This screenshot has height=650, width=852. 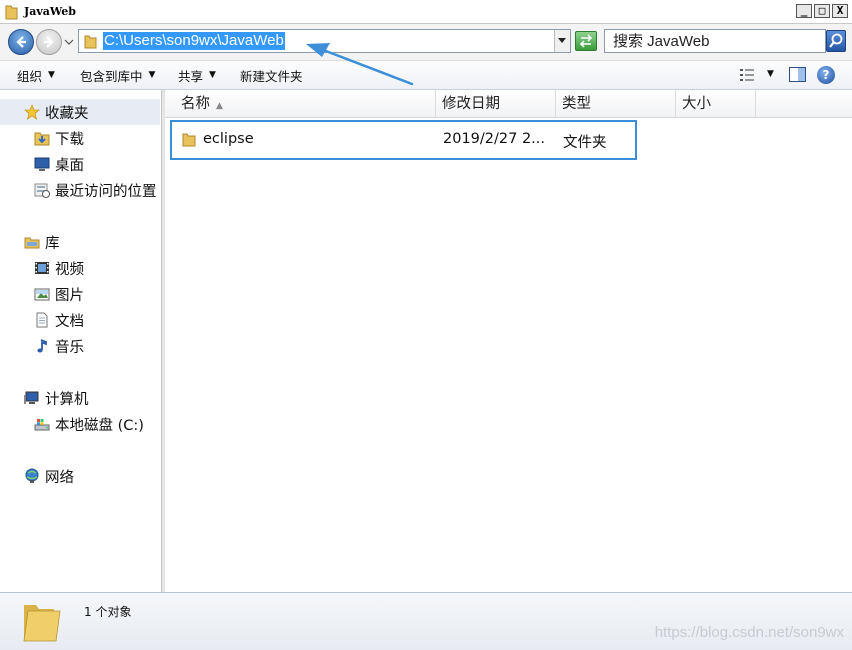 I want to click on maximize-button: □, so click(x=822, y=11).